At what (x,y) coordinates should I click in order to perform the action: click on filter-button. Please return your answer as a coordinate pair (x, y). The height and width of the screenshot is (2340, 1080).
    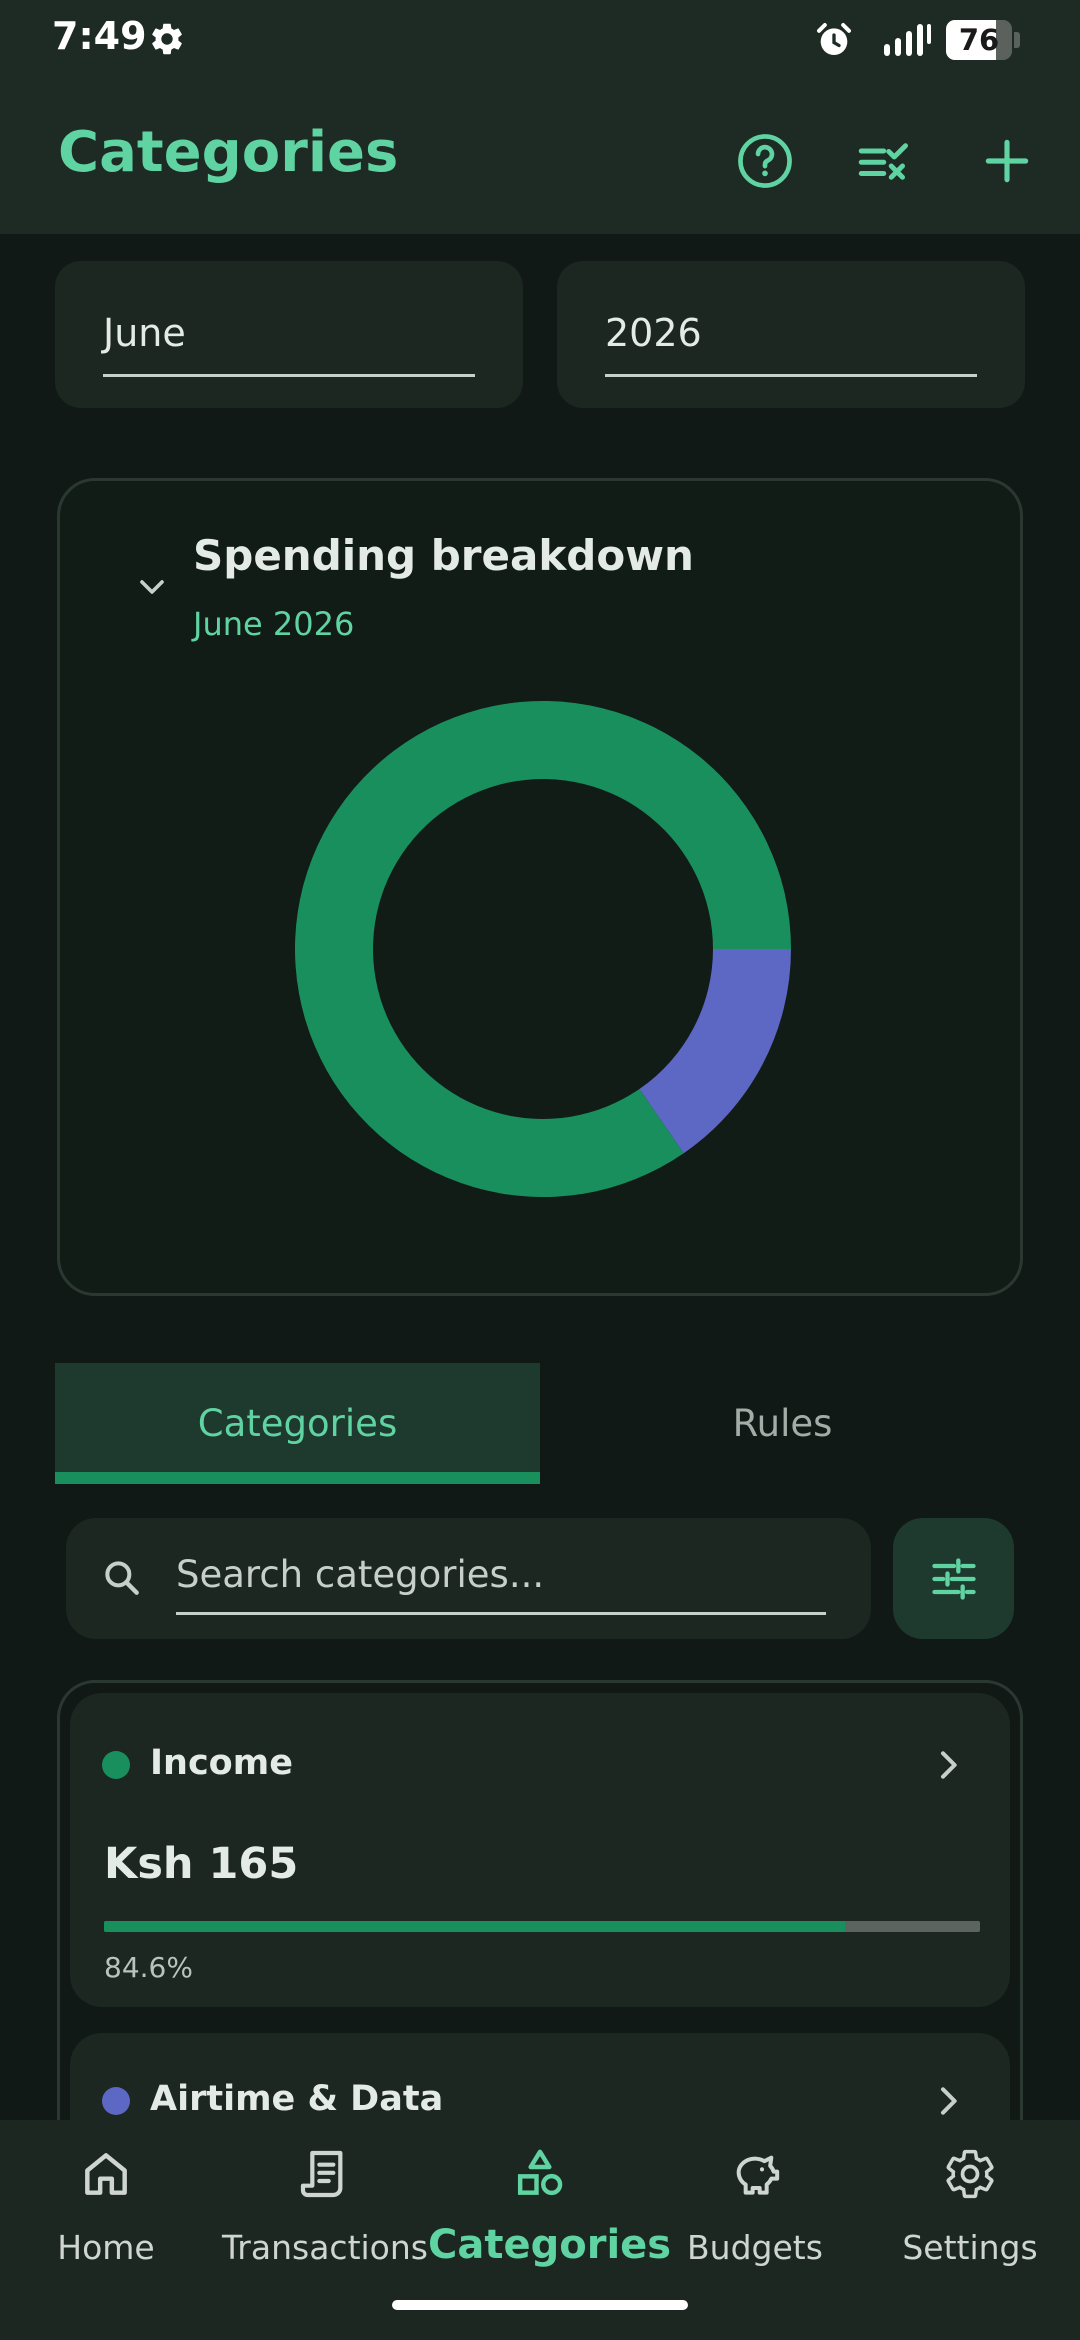
    Looking at the image, I should click on (953, 1578).